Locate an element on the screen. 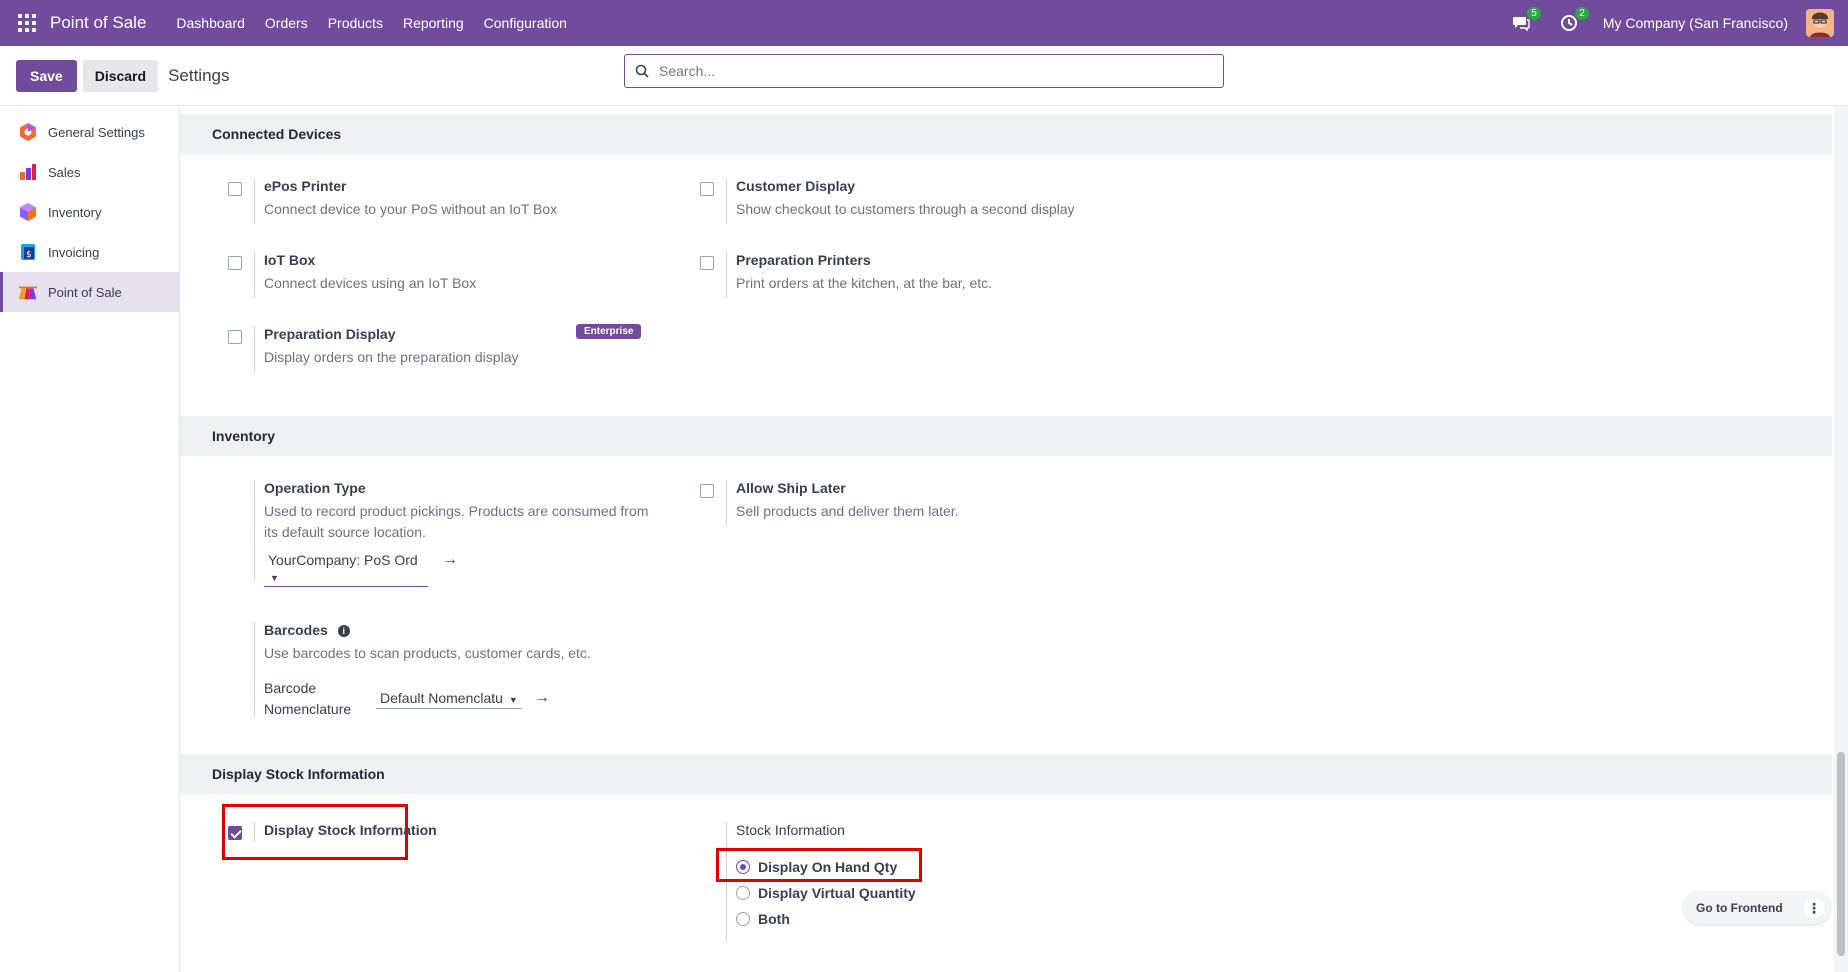  app-brand: Point of Sale is located at coordinates (98, 23).